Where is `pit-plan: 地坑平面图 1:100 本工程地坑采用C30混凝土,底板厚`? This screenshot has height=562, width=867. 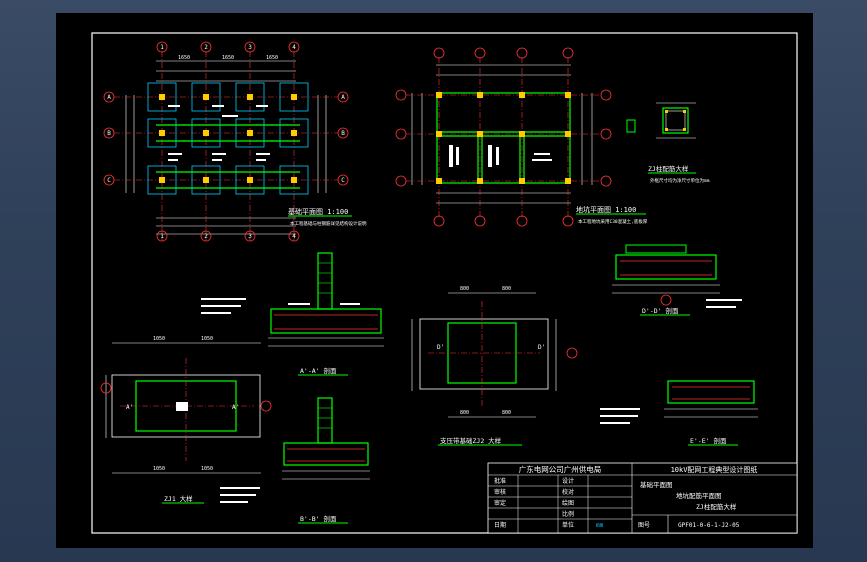 pit-plan: 地坑平面图 1:100 本工程地坑采用C30混凝土,底板厚 is located at coordinates (521, 137).